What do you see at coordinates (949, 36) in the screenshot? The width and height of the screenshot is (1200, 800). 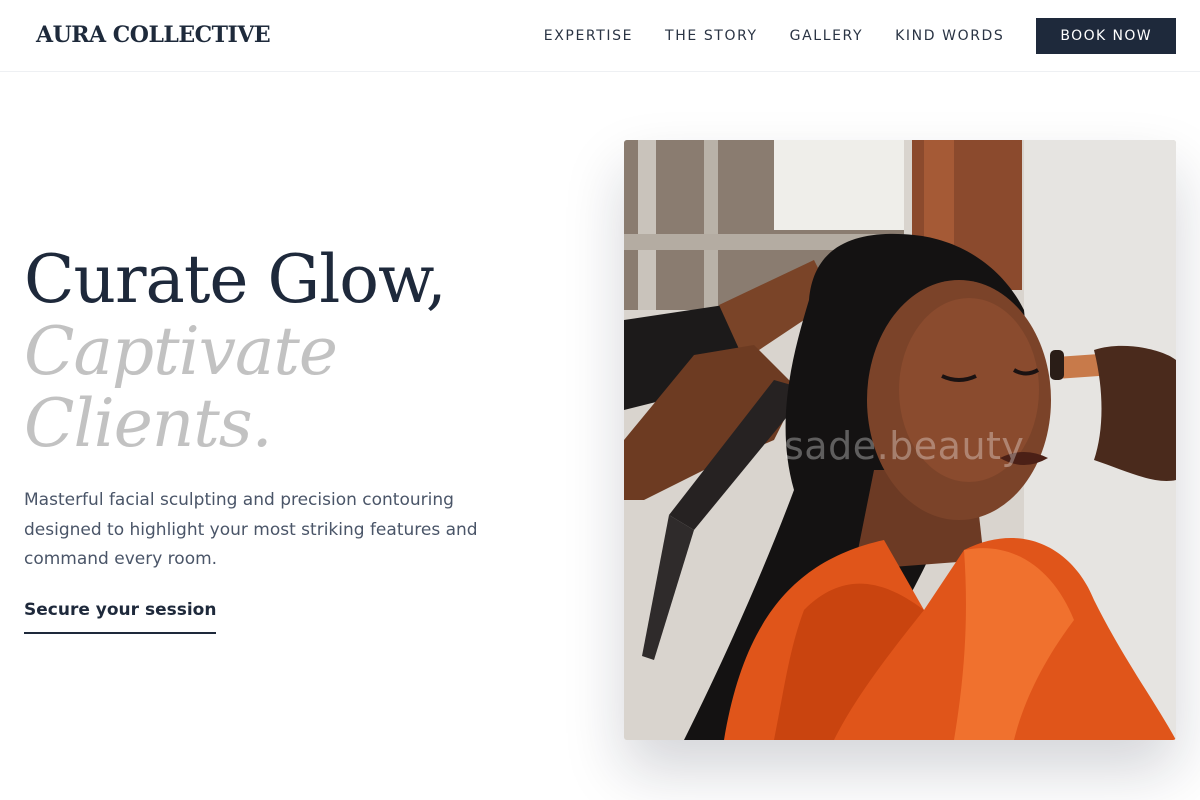 I see `nav-link-kind-words: KIND WORDS` at bounding box center [949, 36].